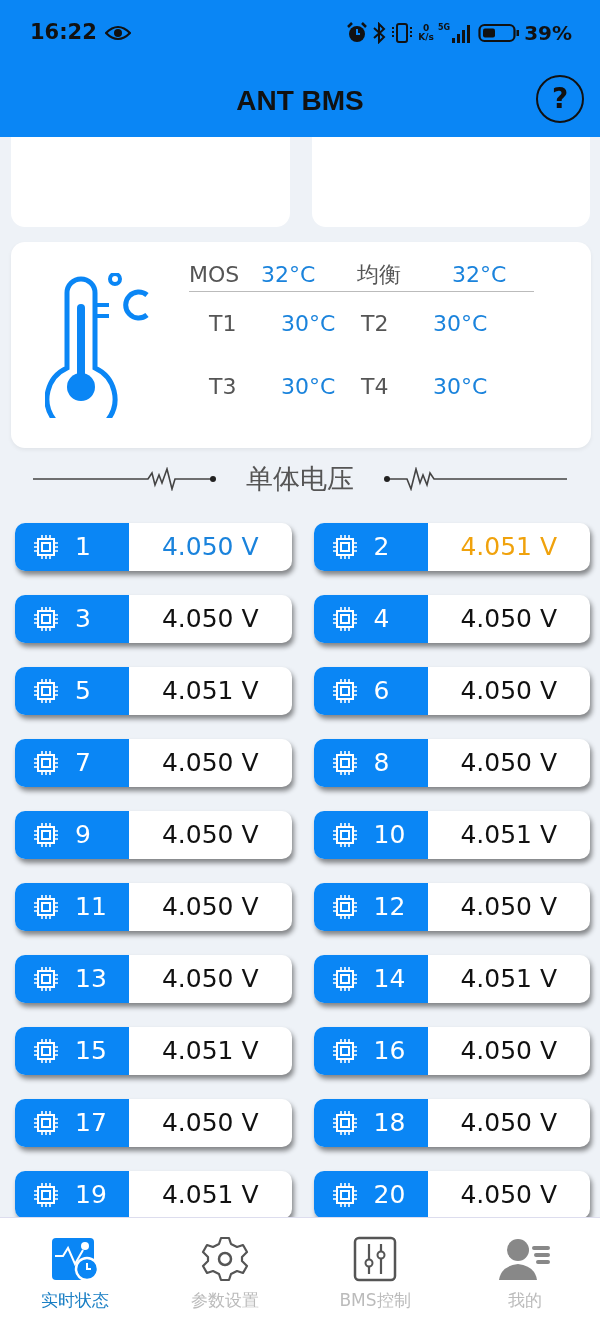 The height and width of the screenshot is (1327, 600). I want to click on section-title: 单体电压, so click(300, 478).